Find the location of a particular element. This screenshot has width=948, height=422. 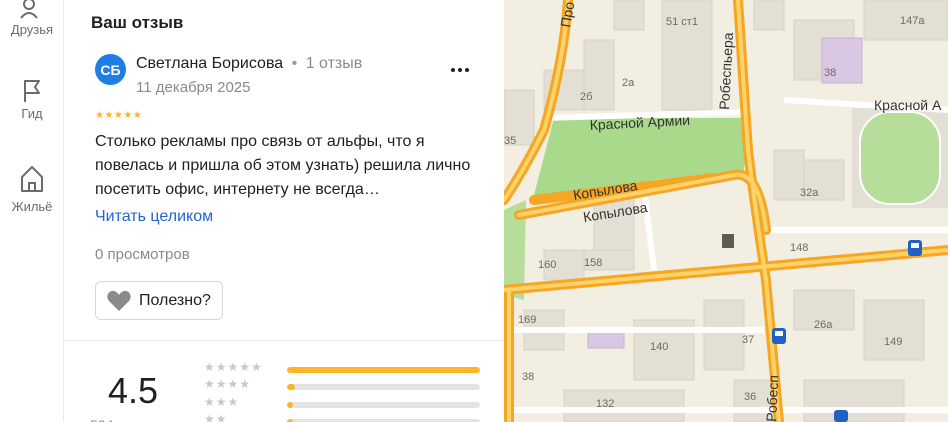

distribution-stars: ★★★★ is located at coordinates (228, 384).